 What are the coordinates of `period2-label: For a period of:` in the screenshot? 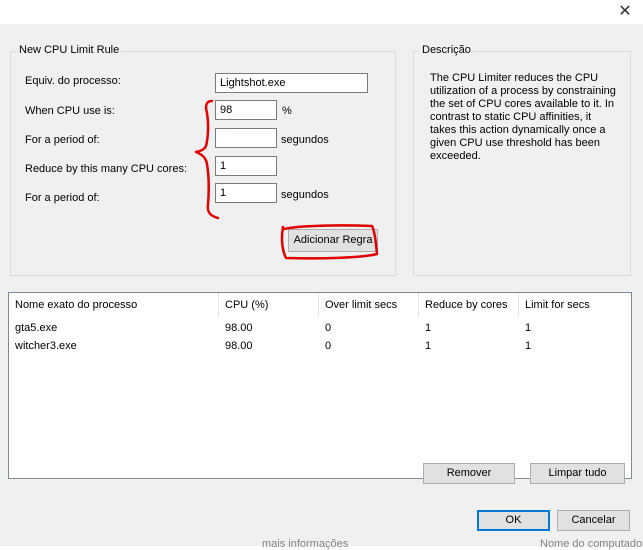 It's located at (62, 198).